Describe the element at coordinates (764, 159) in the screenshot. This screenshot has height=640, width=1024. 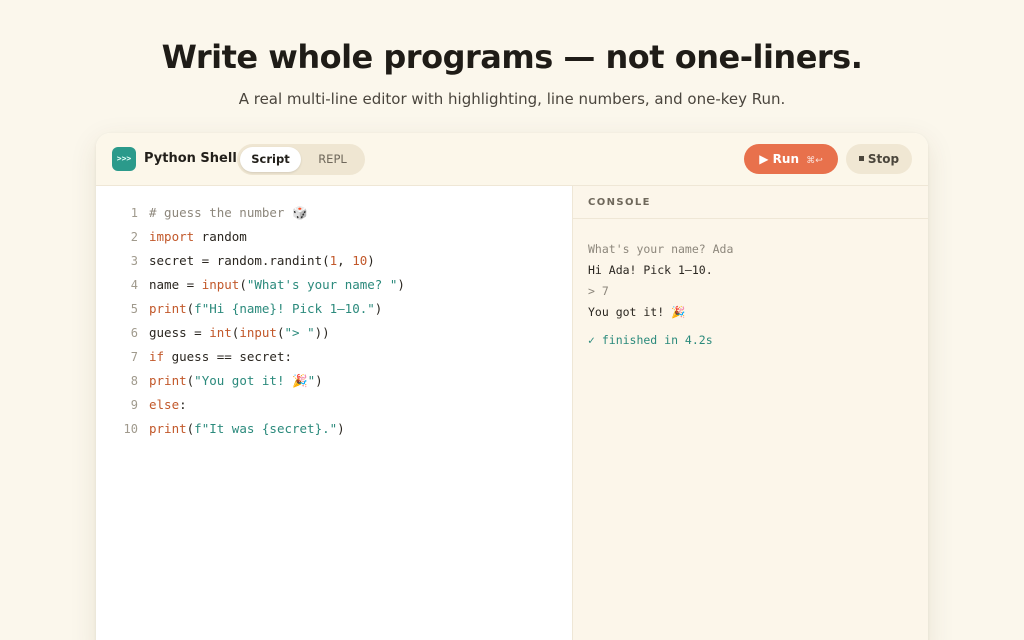
I see `play-icon: ▶` at that location.